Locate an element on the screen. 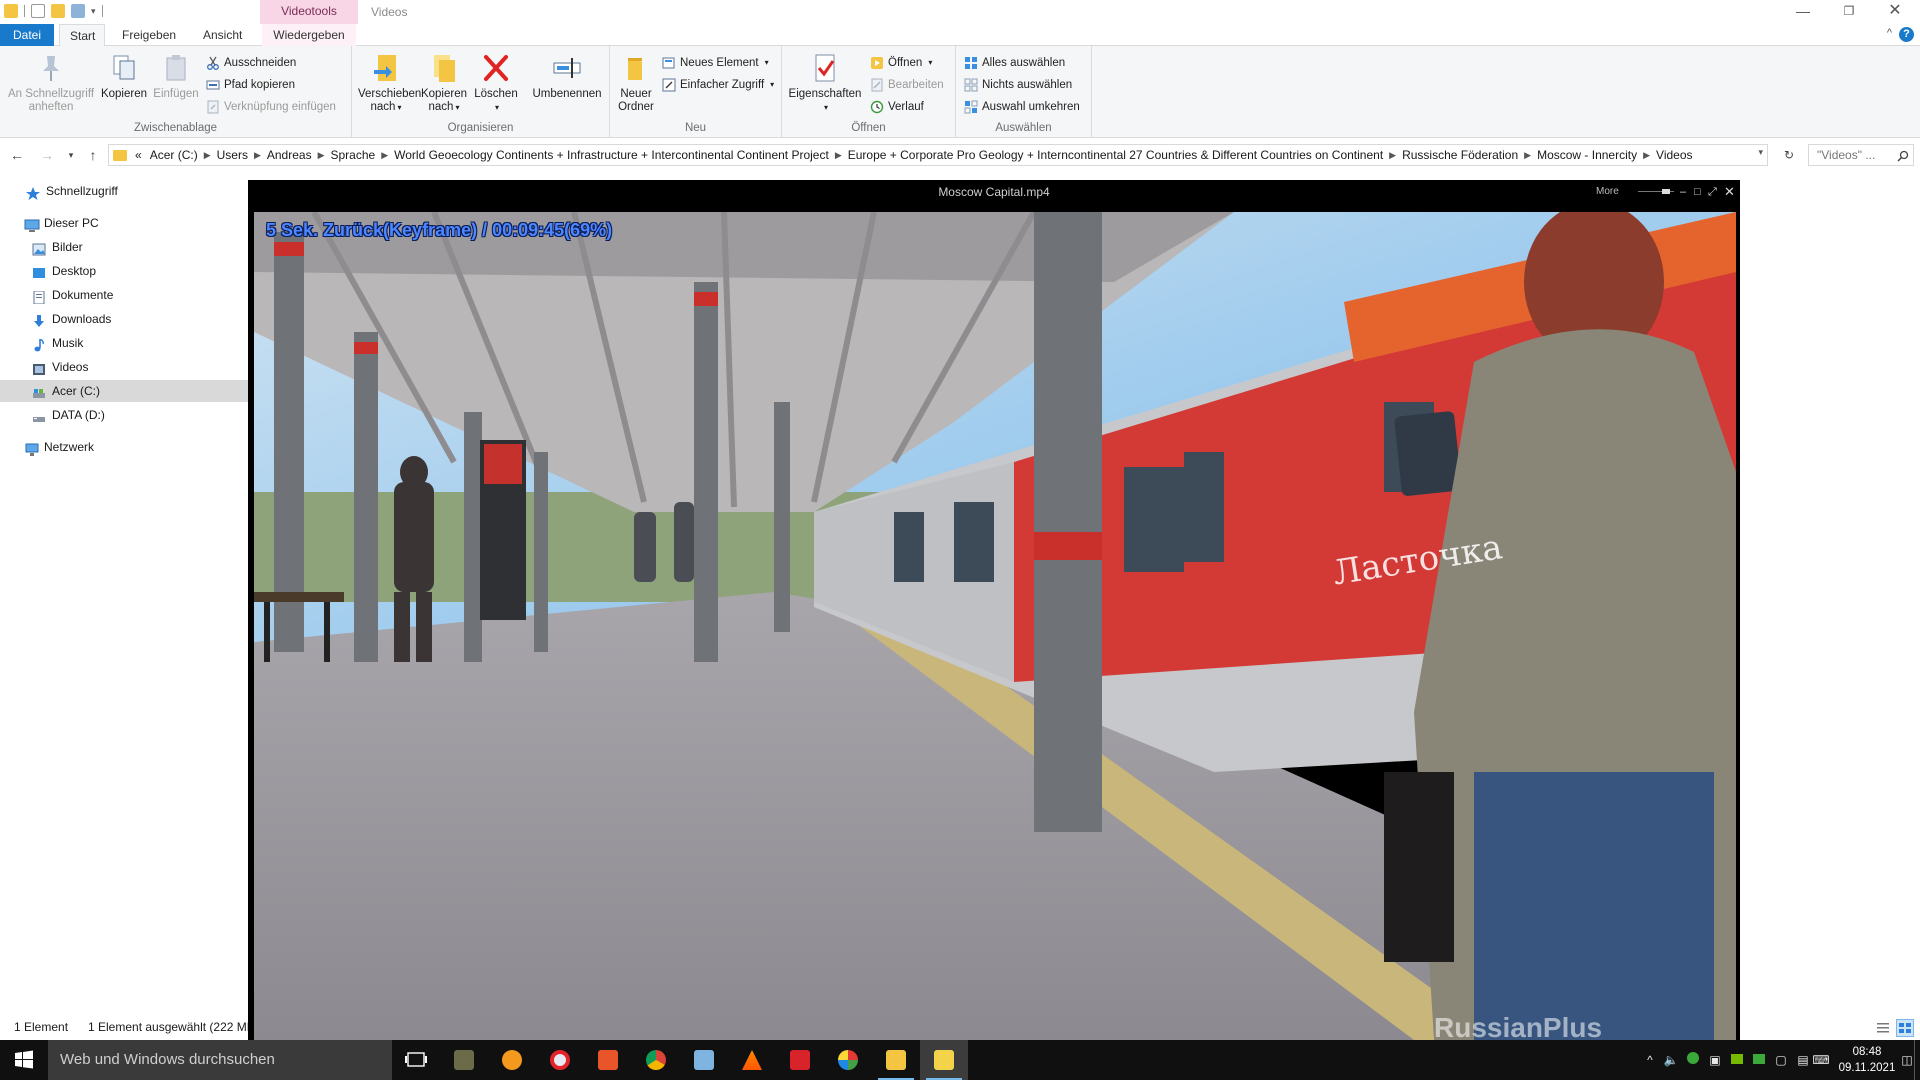 The height and width of the screenshot is (1080, 1920). taskbar-app-media-player is located at coordinates (944, 1060).